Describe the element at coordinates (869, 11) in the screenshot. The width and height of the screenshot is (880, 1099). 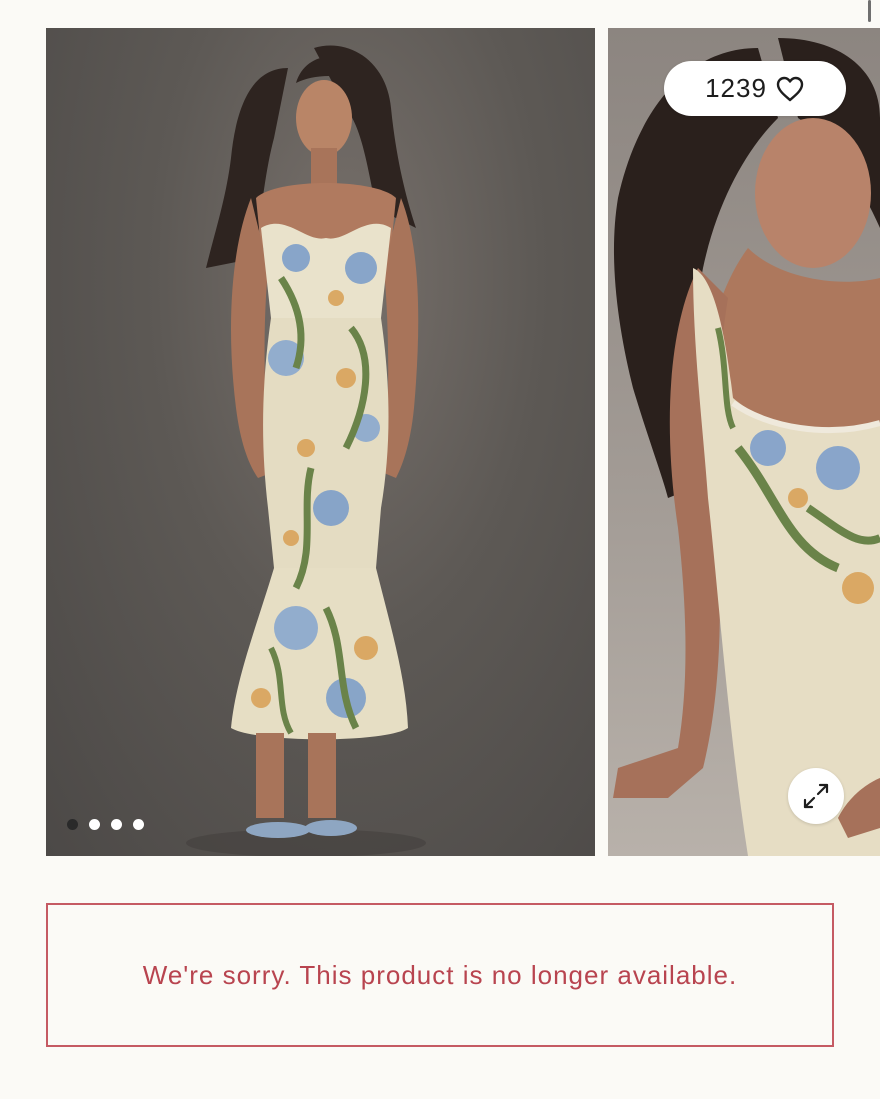
I see `scrollbar-thumb` at that location.